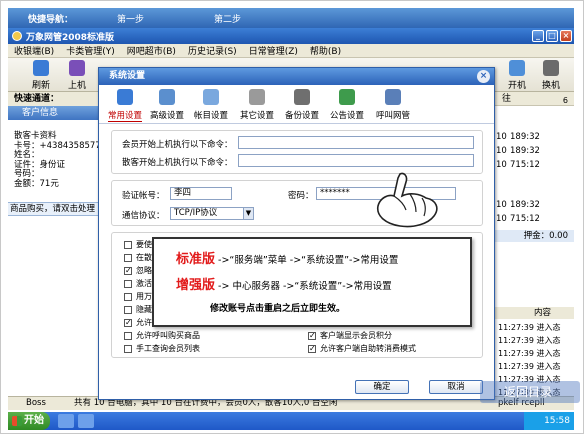 The image size is (584, 434). I want to click on boot-label: 开机, so click(516, 86).